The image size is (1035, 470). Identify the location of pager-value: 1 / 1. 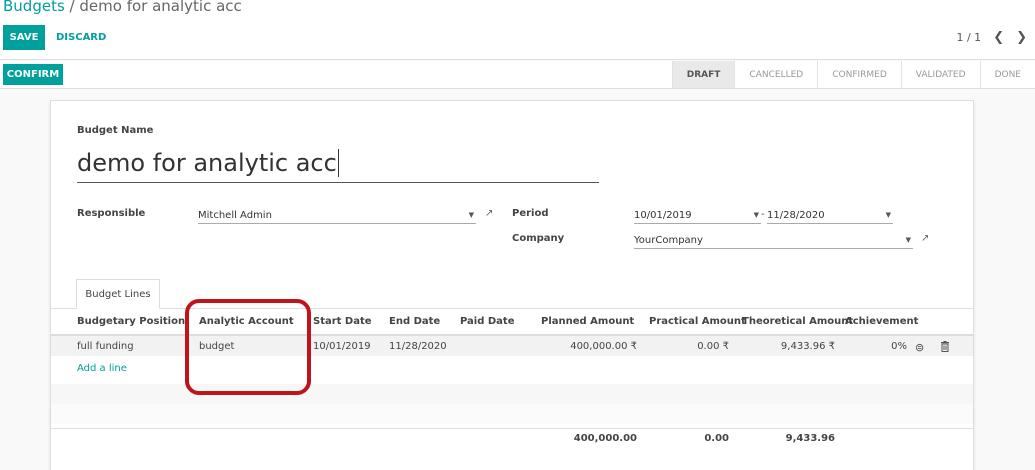
(968, 37).